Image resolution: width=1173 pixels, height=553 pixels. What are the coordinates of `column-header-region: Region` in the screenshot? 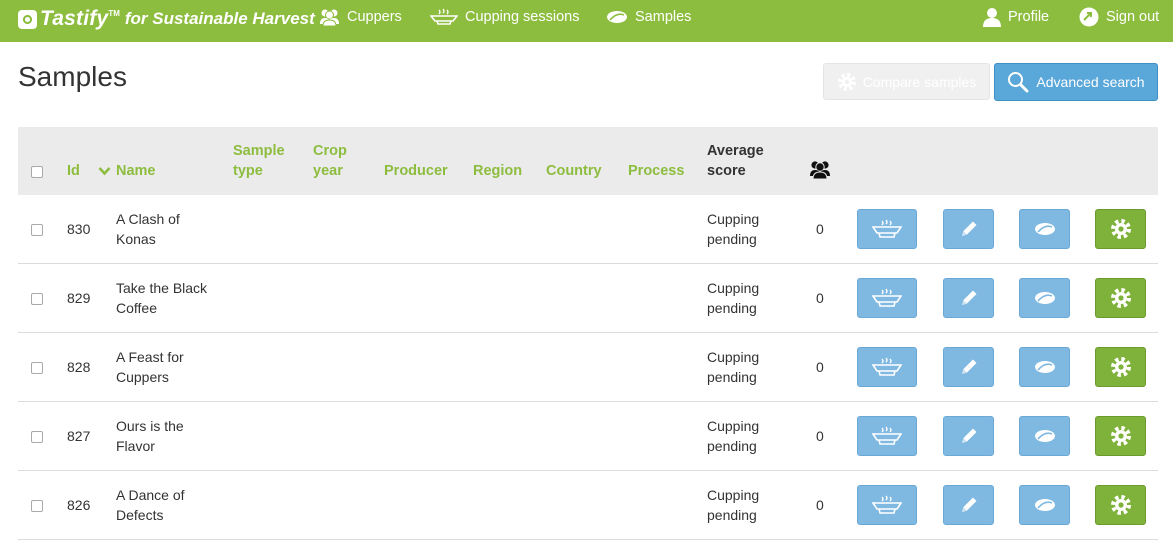 It's located at (497, 171).